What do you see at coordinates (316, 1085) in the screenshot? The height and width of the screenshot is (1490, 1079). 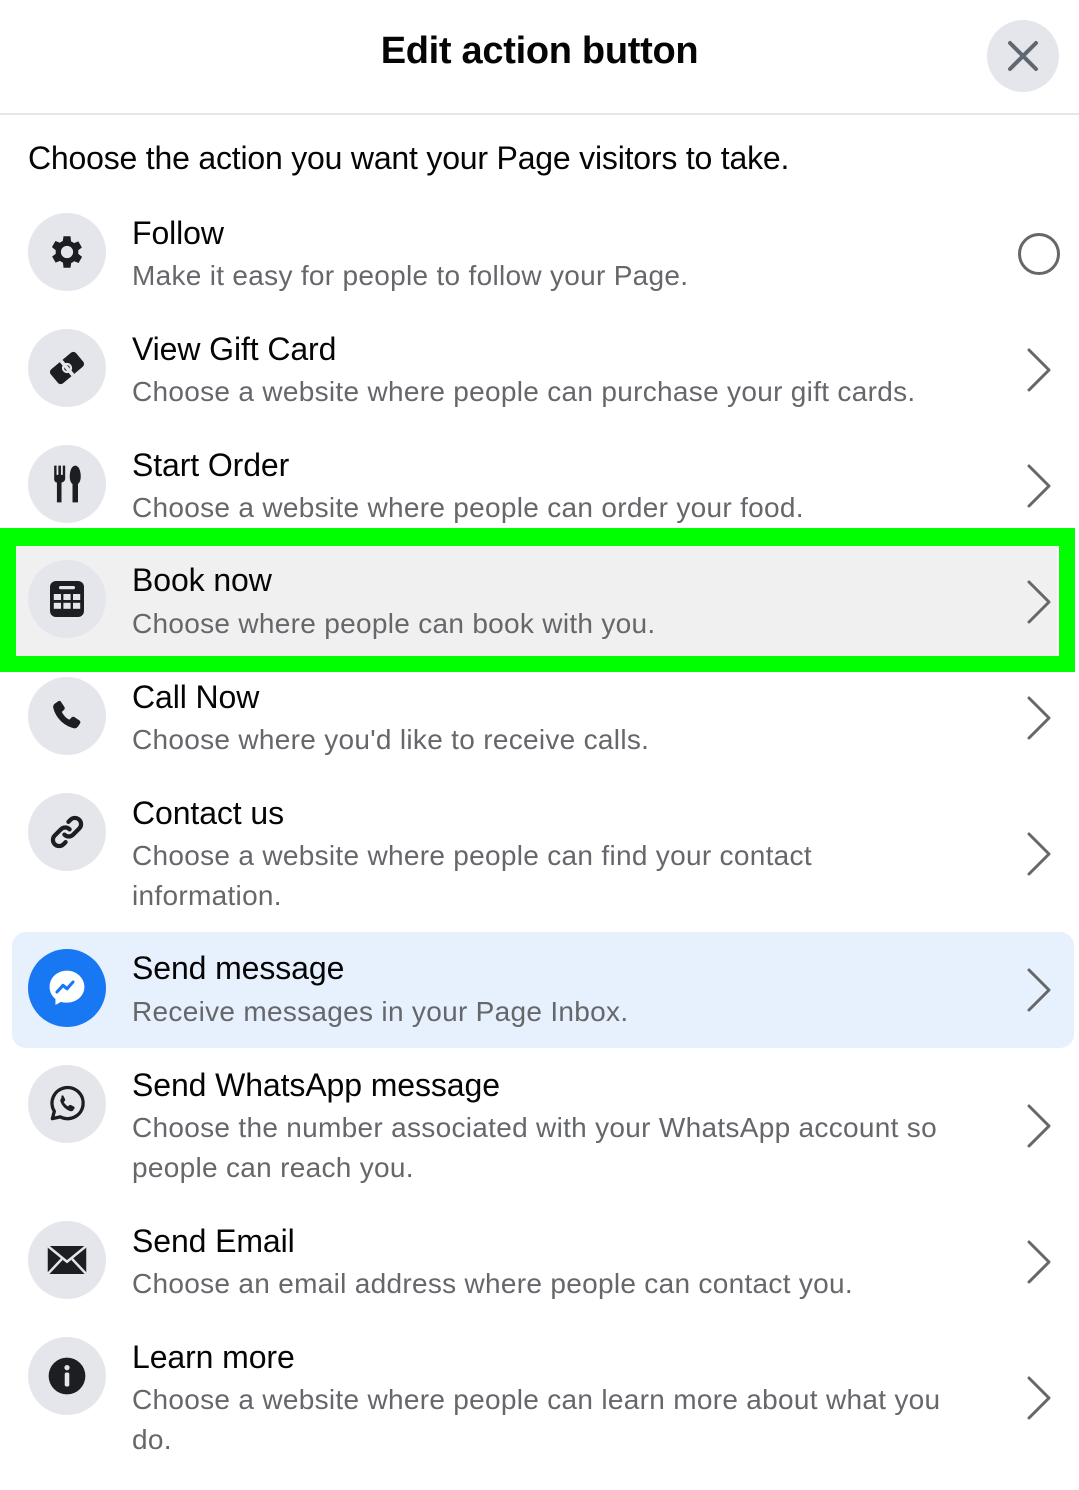 I see `option-title: Send WhatsApp message` at bounding box center [316, 1085].